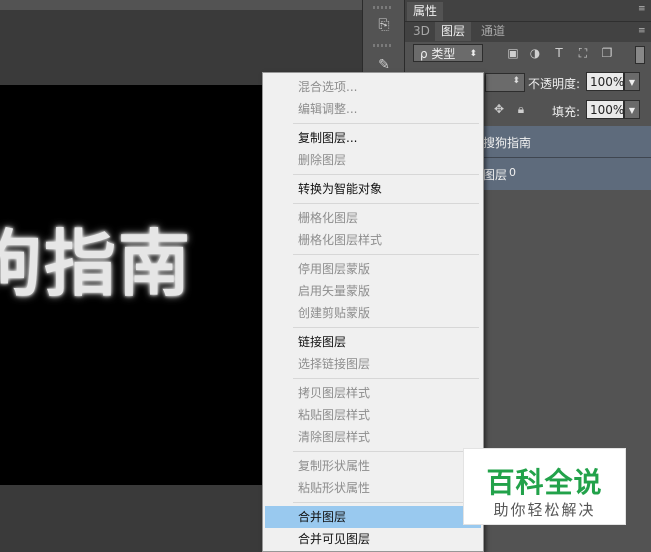 This screenshot has height=552, width=651. Describe the element at coordinates (373, 189) in the screenshot. I see `menu-item: 转换为智能对象` at that location.